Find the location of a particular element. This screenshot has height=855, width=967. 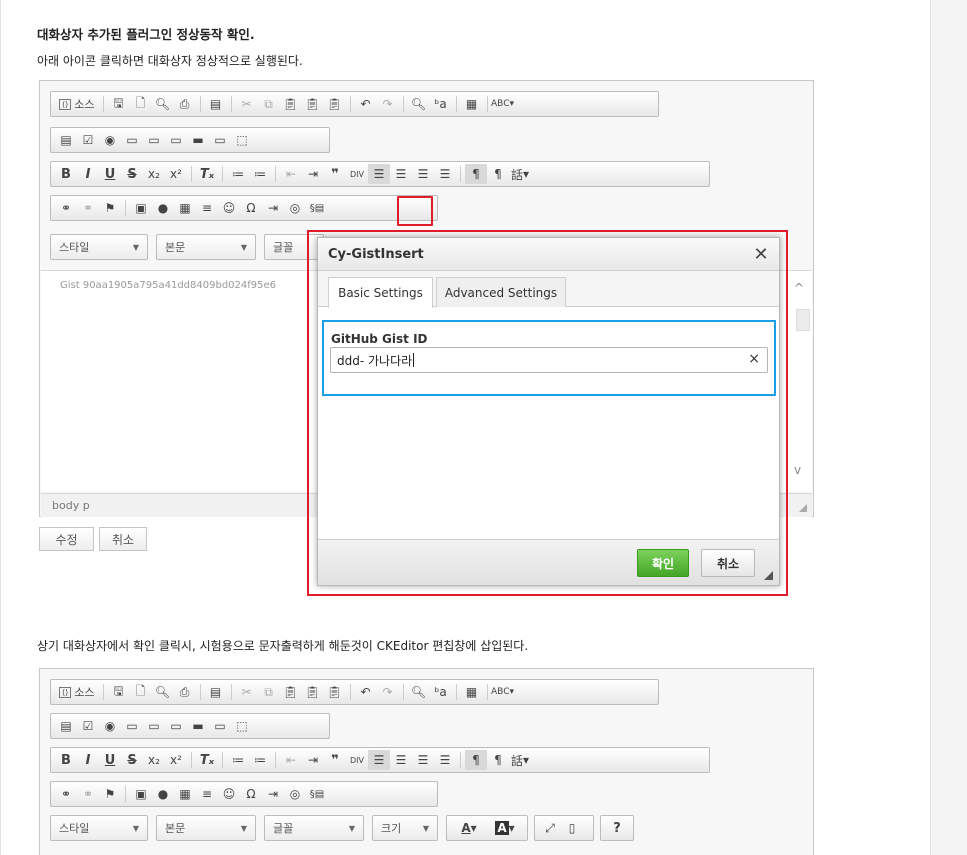

style-combo: 스타일 ▼ is located at coordinates (99, 247).